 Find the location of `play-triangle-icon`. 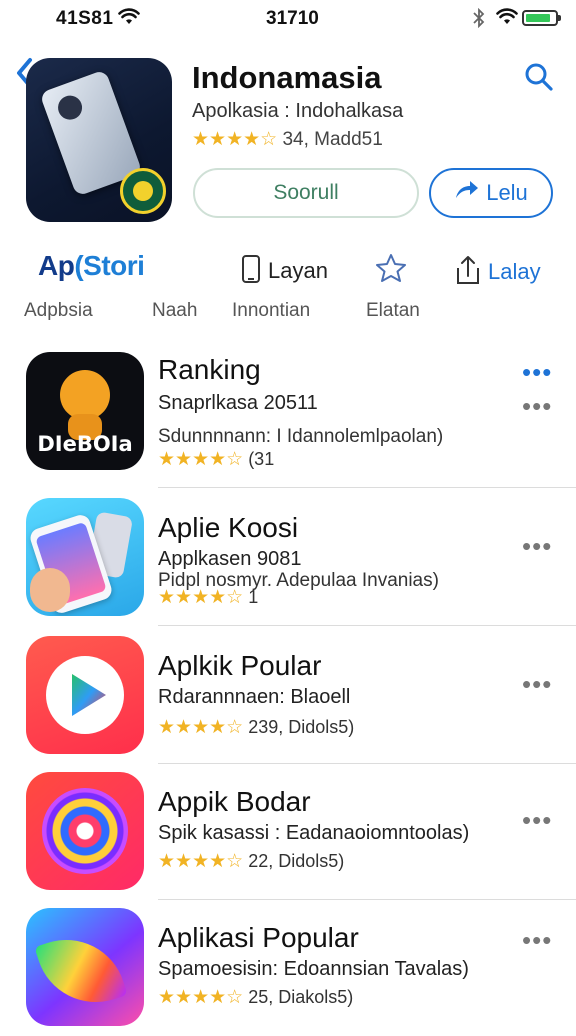

play-triangle-icon is located at coordinates (89, 695).